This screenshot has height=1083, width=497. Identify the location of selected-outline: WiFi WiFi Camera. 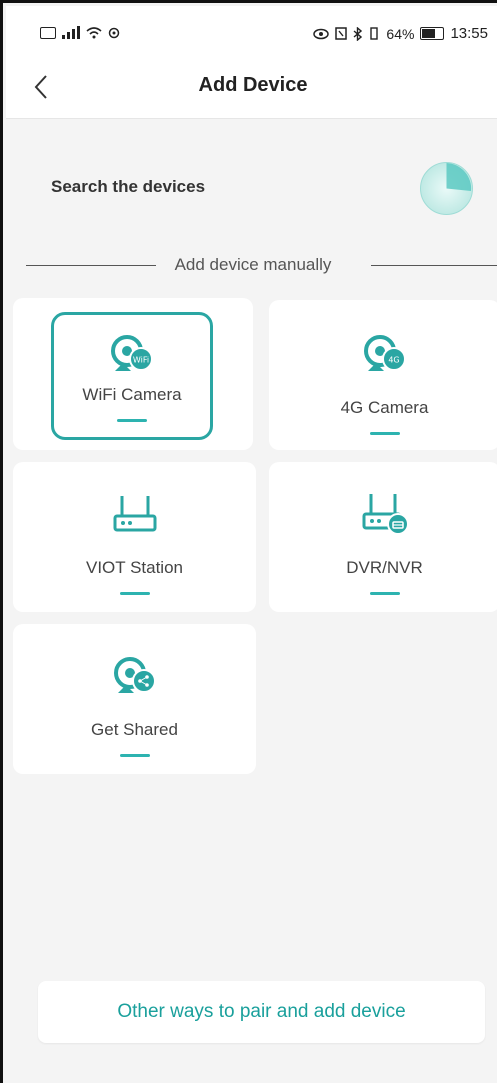
(132, 376).